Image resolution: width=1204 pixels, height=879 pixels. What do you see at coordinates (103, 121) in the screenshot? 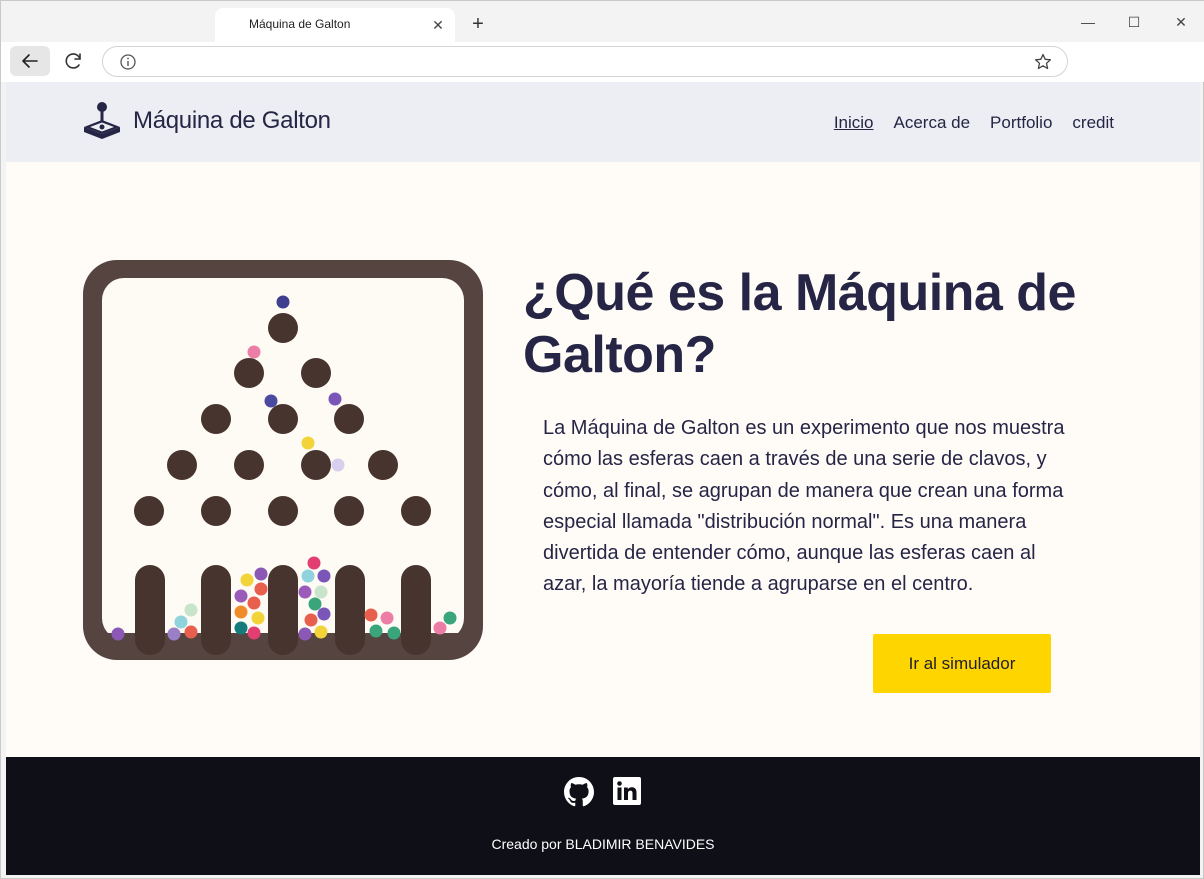
I see `joystick-icon` at bounding box center [103, 121].